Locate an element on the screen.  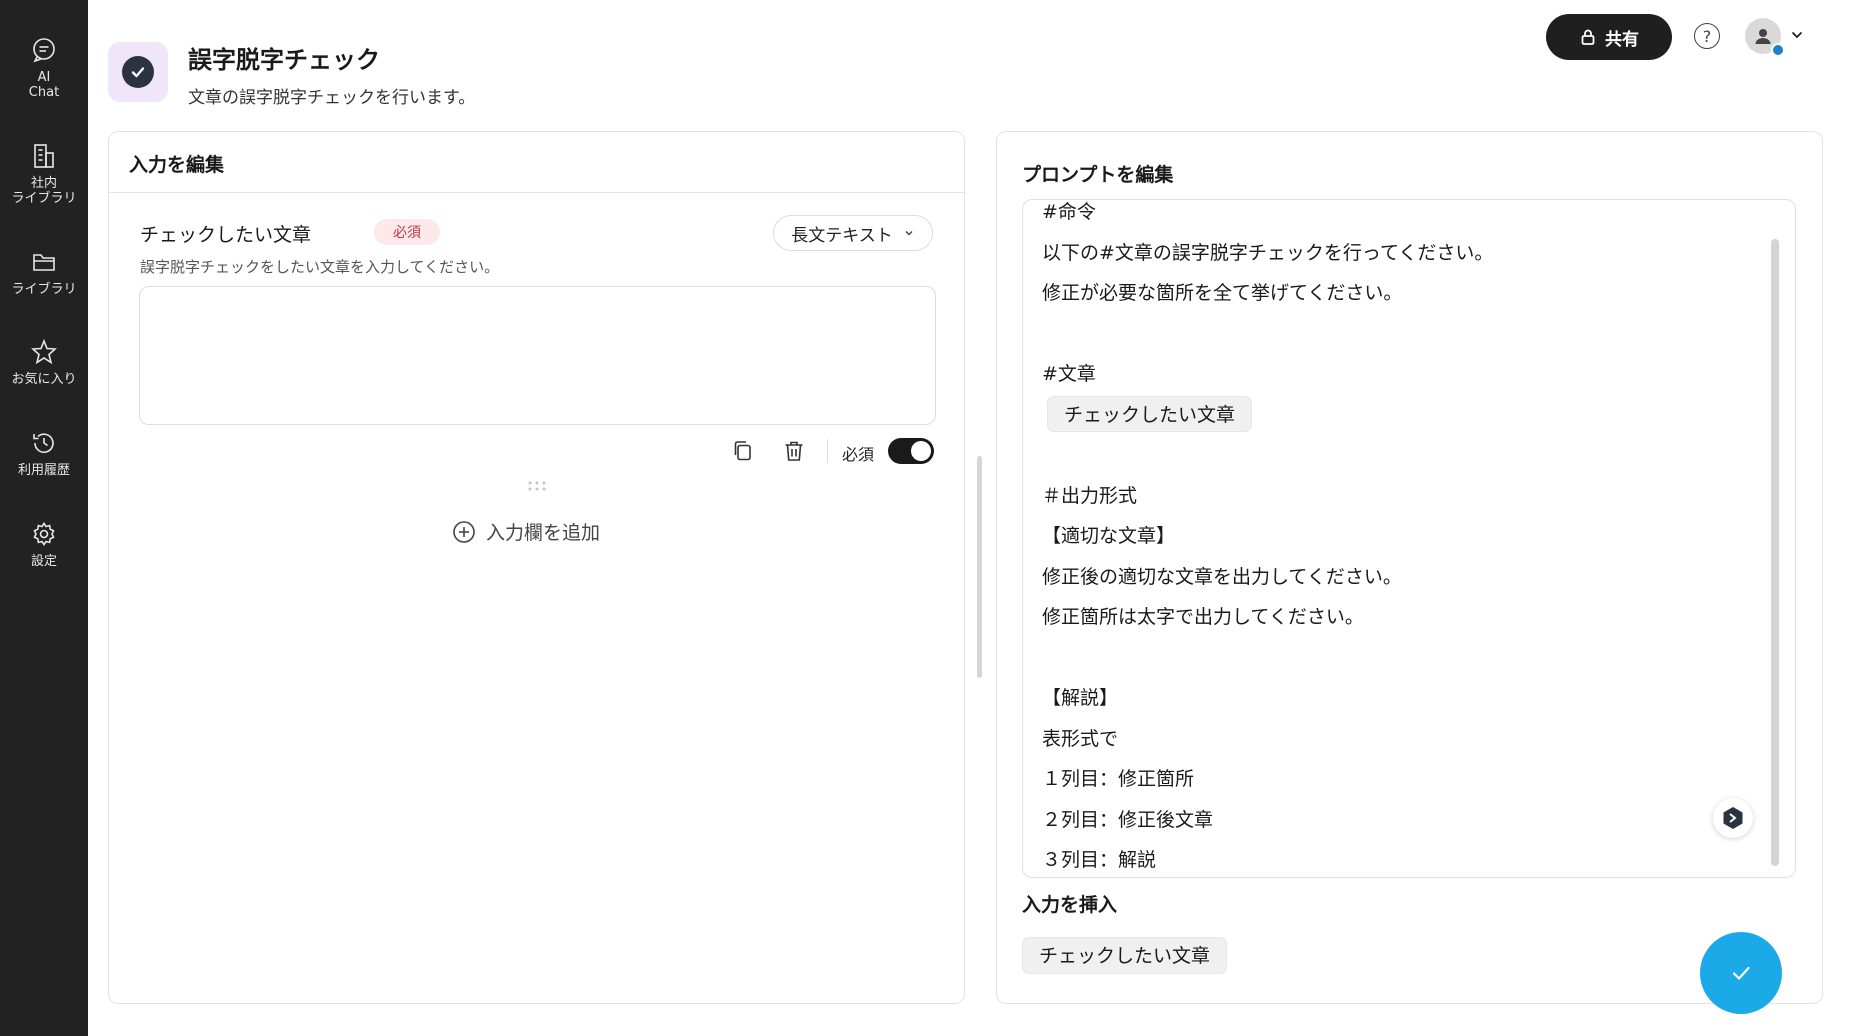
plus-circle-icon is located at coordinates (464, 531).